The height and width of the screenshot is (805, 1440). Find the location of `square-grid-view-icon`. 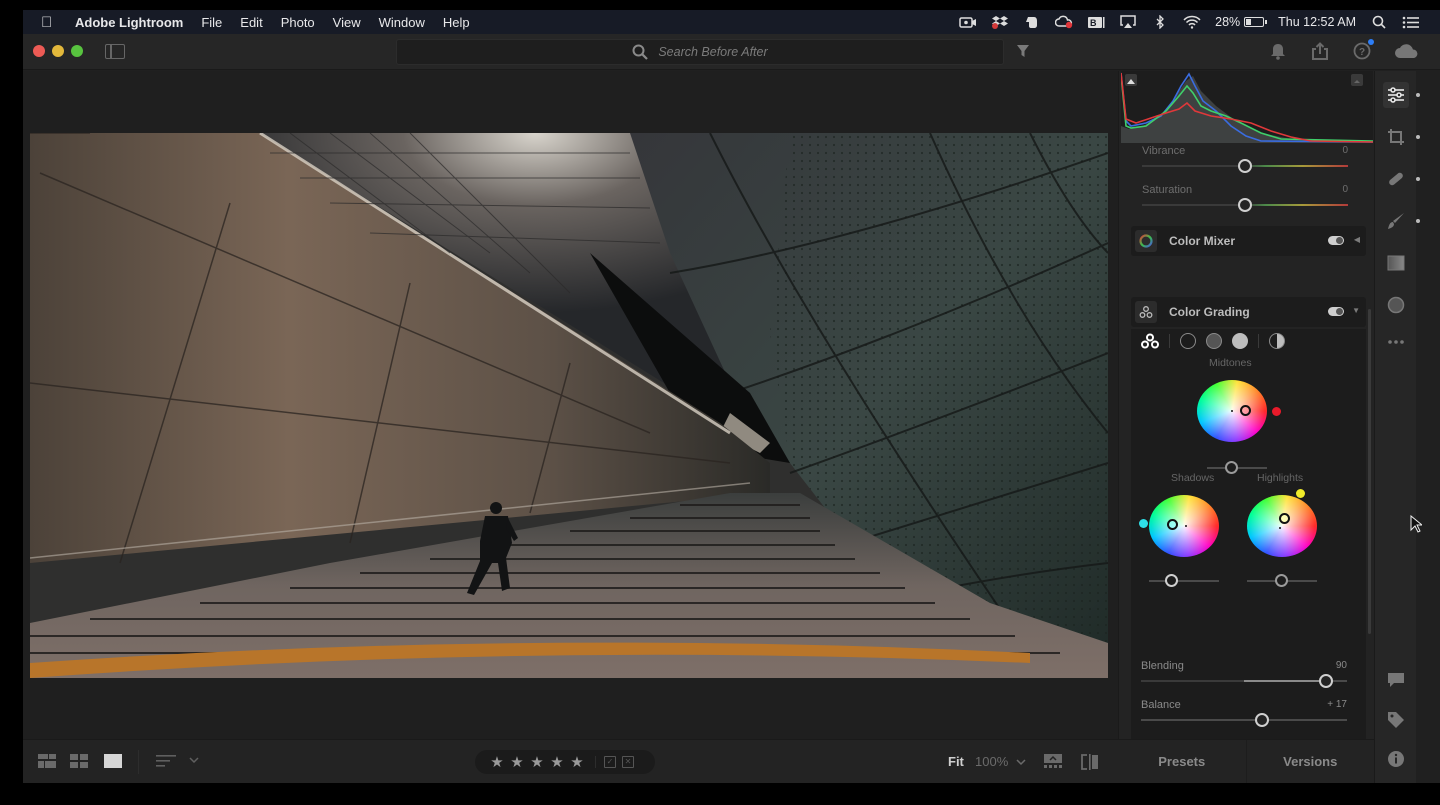

square-grid-view-icon is located at coordinates (79, 761).